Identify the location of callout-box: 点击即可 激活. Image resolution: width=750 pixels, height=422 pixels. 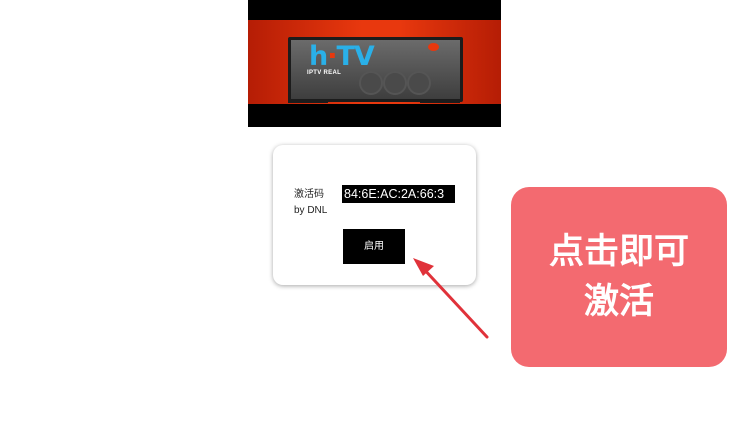
(619, 277).